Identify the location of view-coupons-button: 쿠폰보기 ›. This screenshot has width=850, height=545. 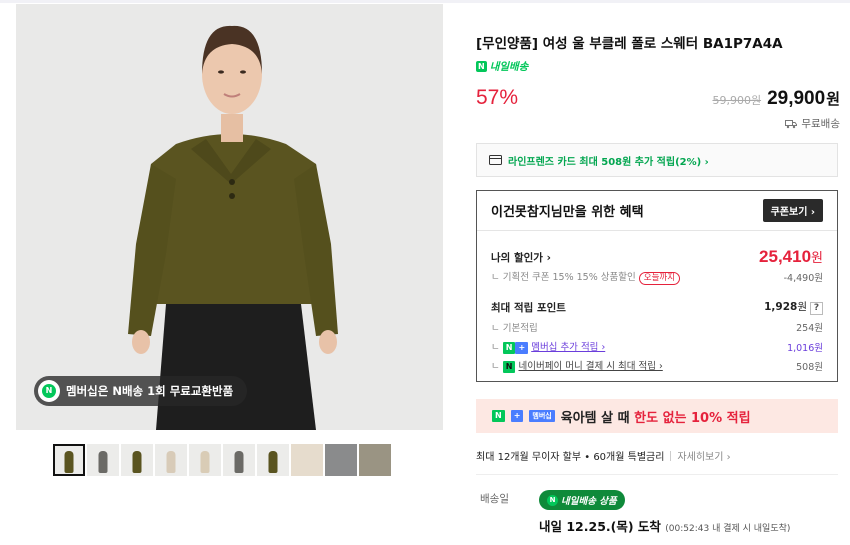
(792, 210).